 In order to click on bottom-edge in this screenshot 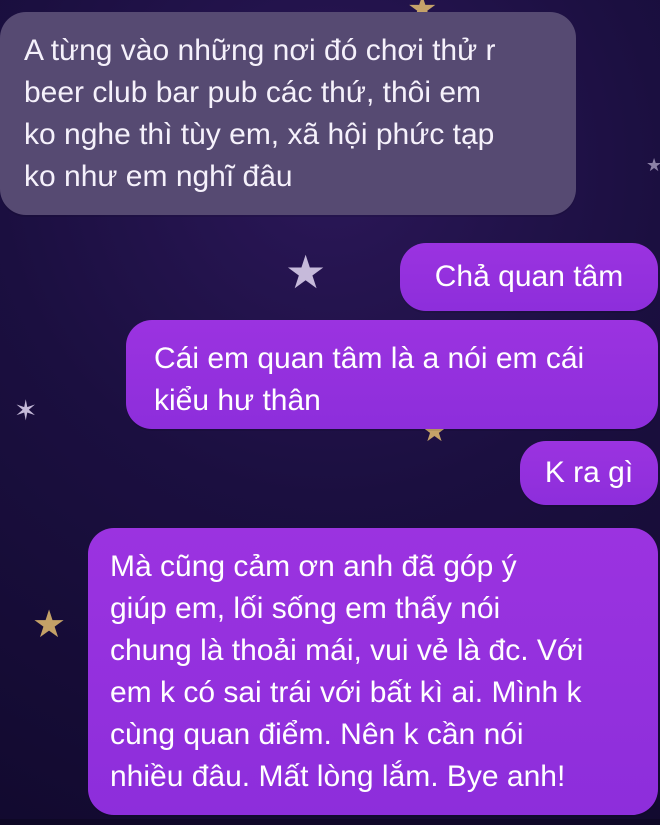, I will do `click(330, 822)`.